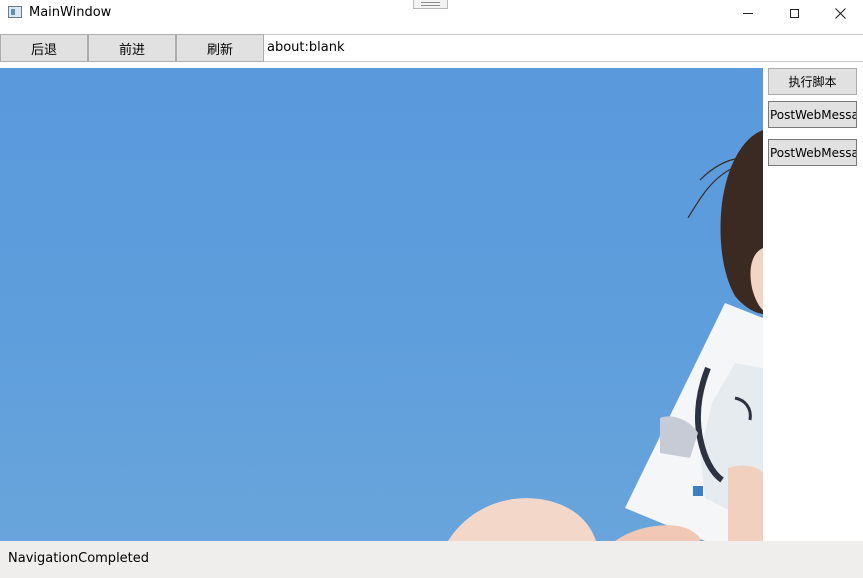  Describe the element at coordinates (430, 4) in the screenshot. I see `drag-grip-handle` at that location.